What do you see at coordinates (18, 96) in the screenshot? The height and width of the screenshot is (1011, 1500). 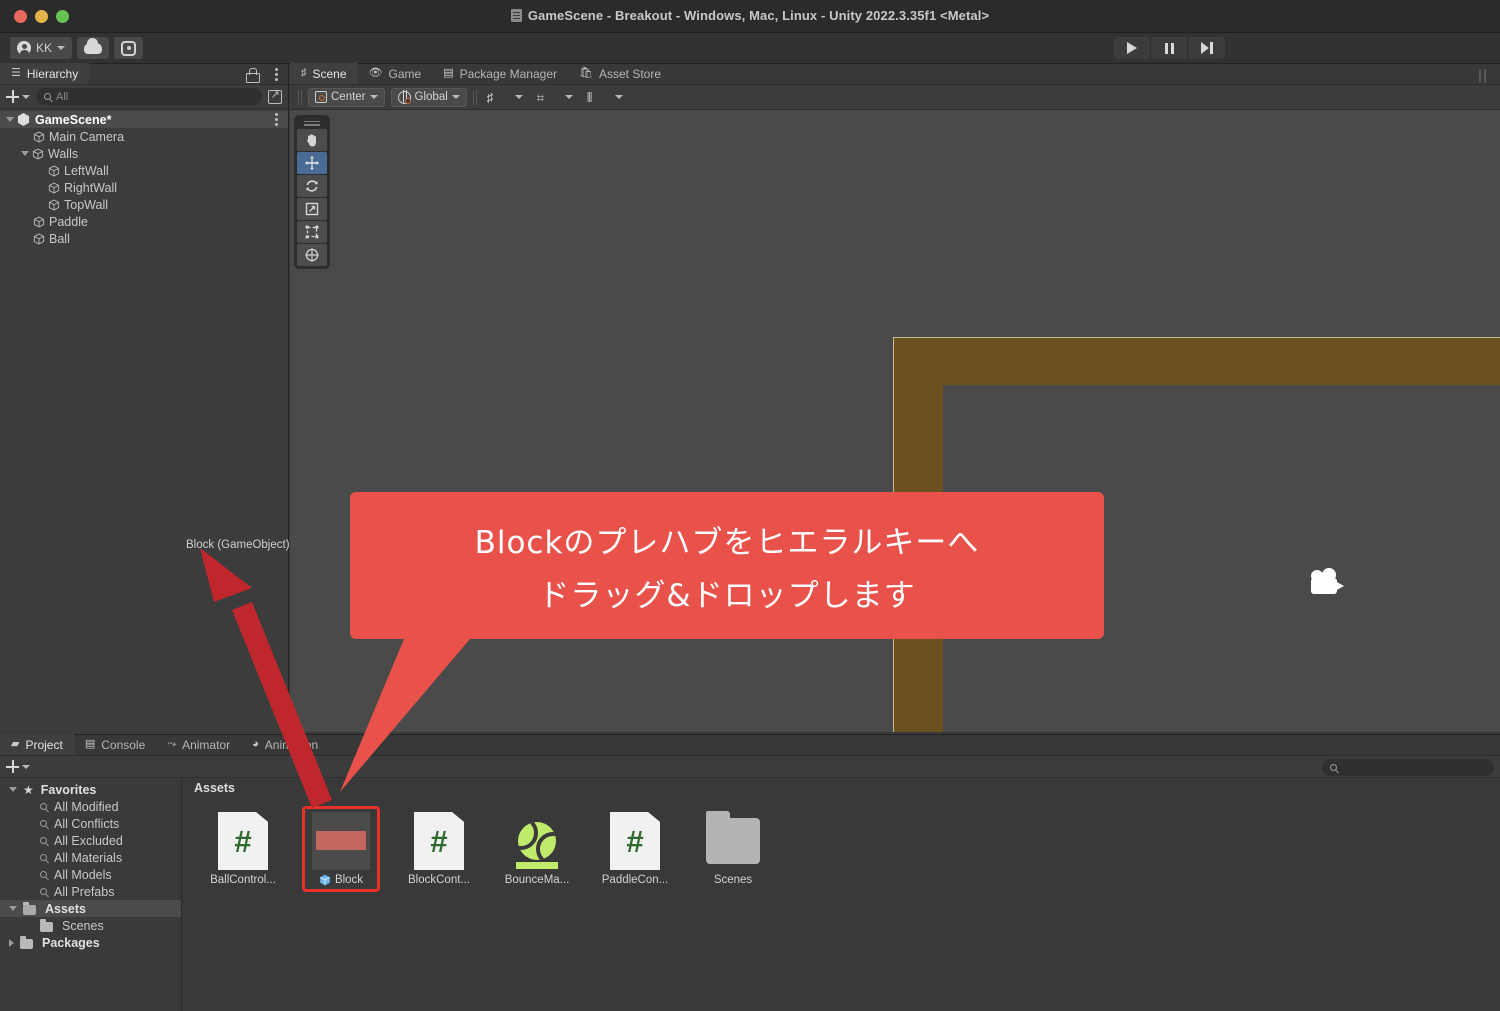 I see `add-gameobject-button` at bounding box center [18, 96].